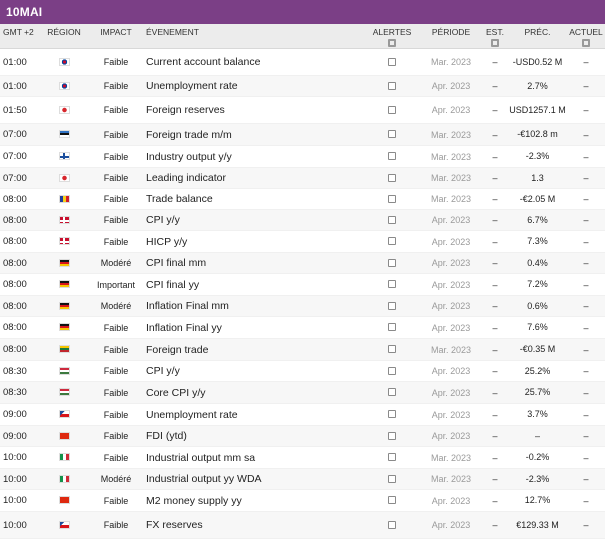 Image resolution: width=605 pixels, height=540 pixels. I want to click on row-event: Foreign reserves, so click(253, 110).